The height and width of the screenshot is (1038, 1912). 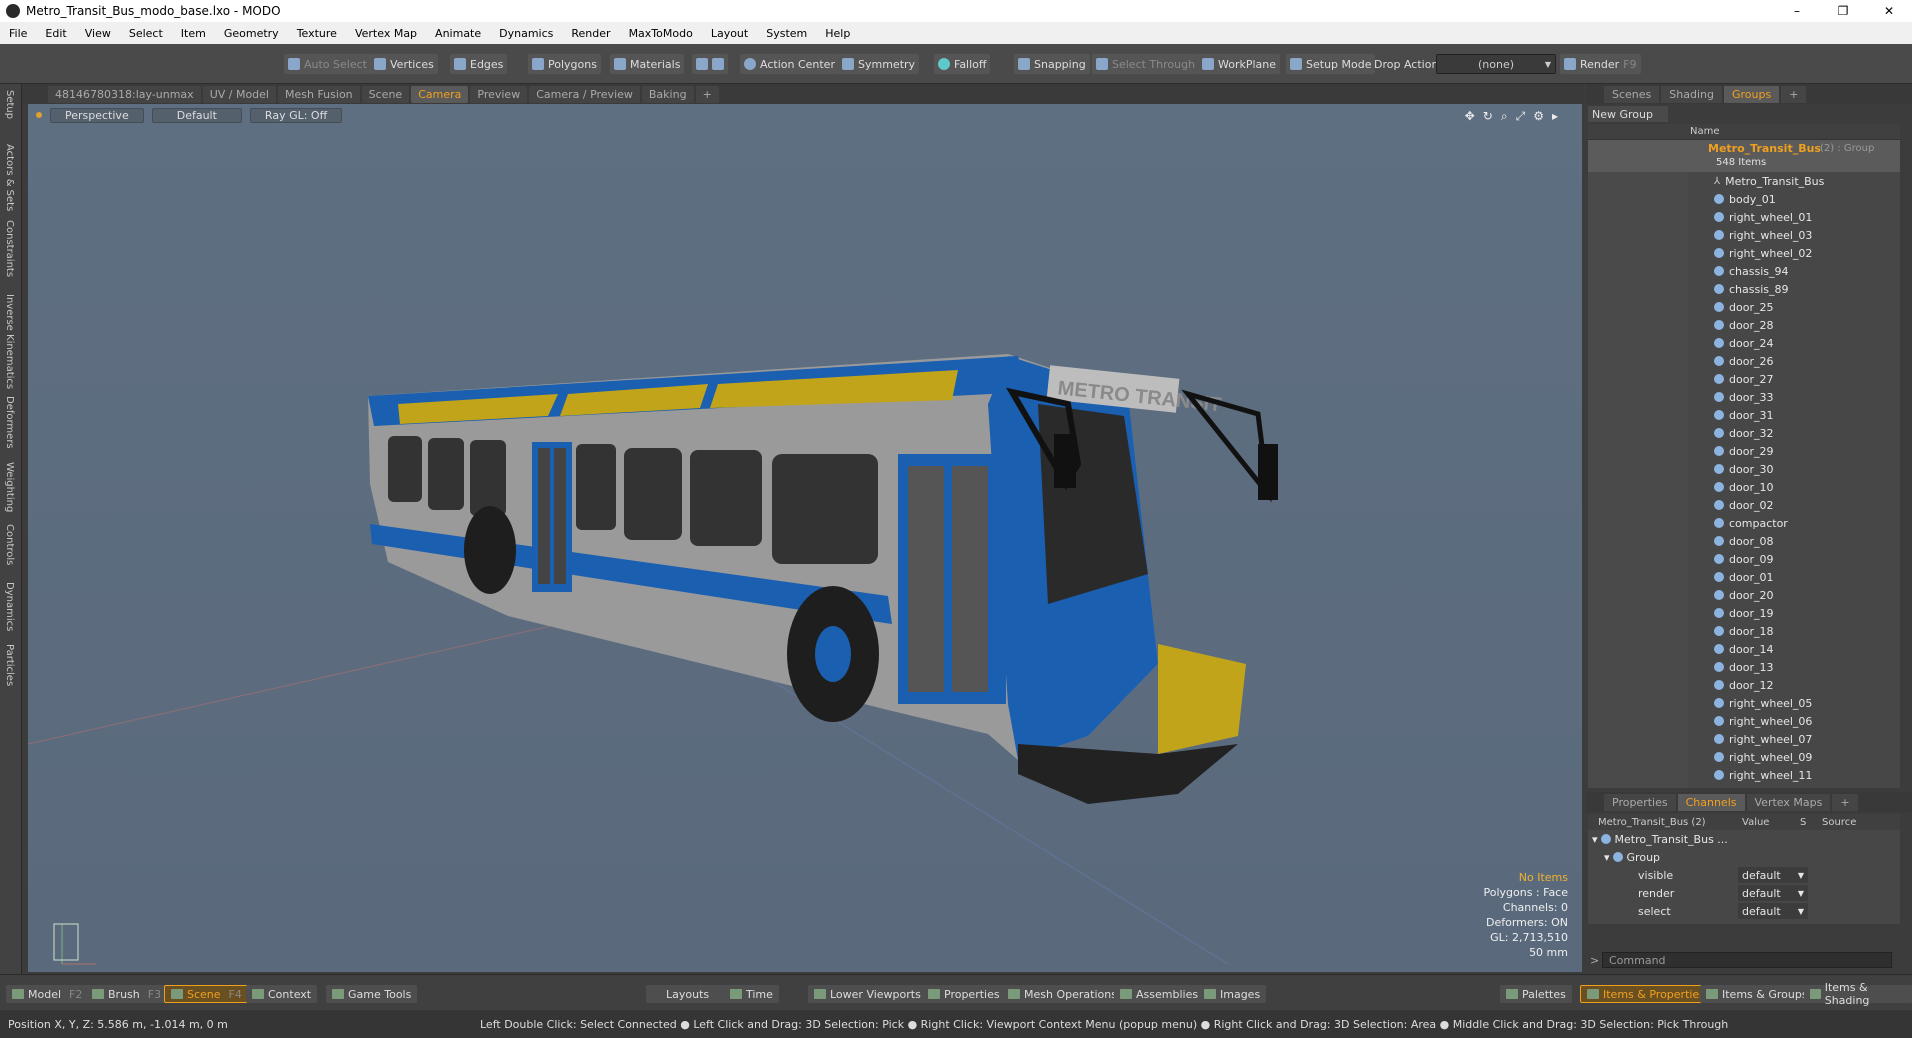 I want to click on menu-maxtomodo: MaxToModo, so click(x=661, y=33).